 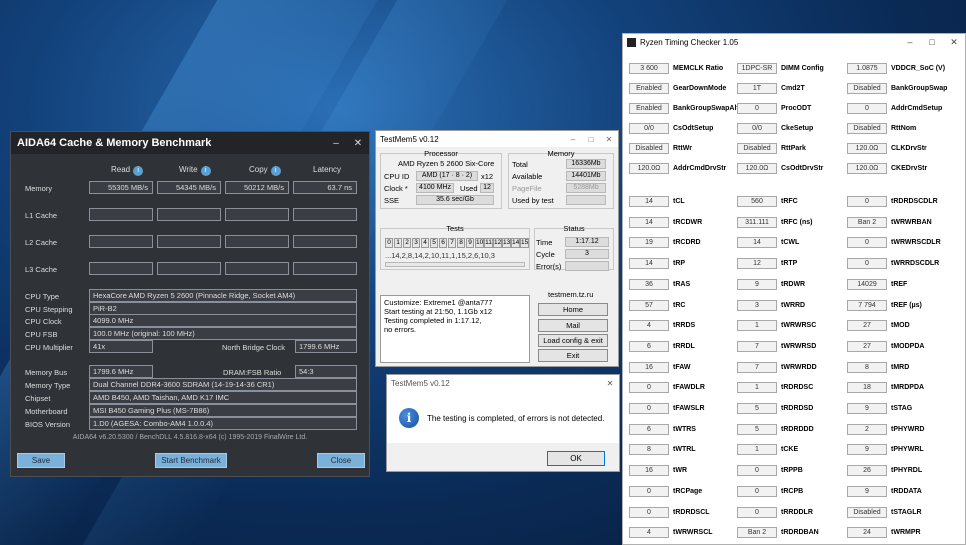 What do you see at coordinates (792, 491) in the screenshot?
I see `timing-label: tRCPB` at bounding box center [792, 491].